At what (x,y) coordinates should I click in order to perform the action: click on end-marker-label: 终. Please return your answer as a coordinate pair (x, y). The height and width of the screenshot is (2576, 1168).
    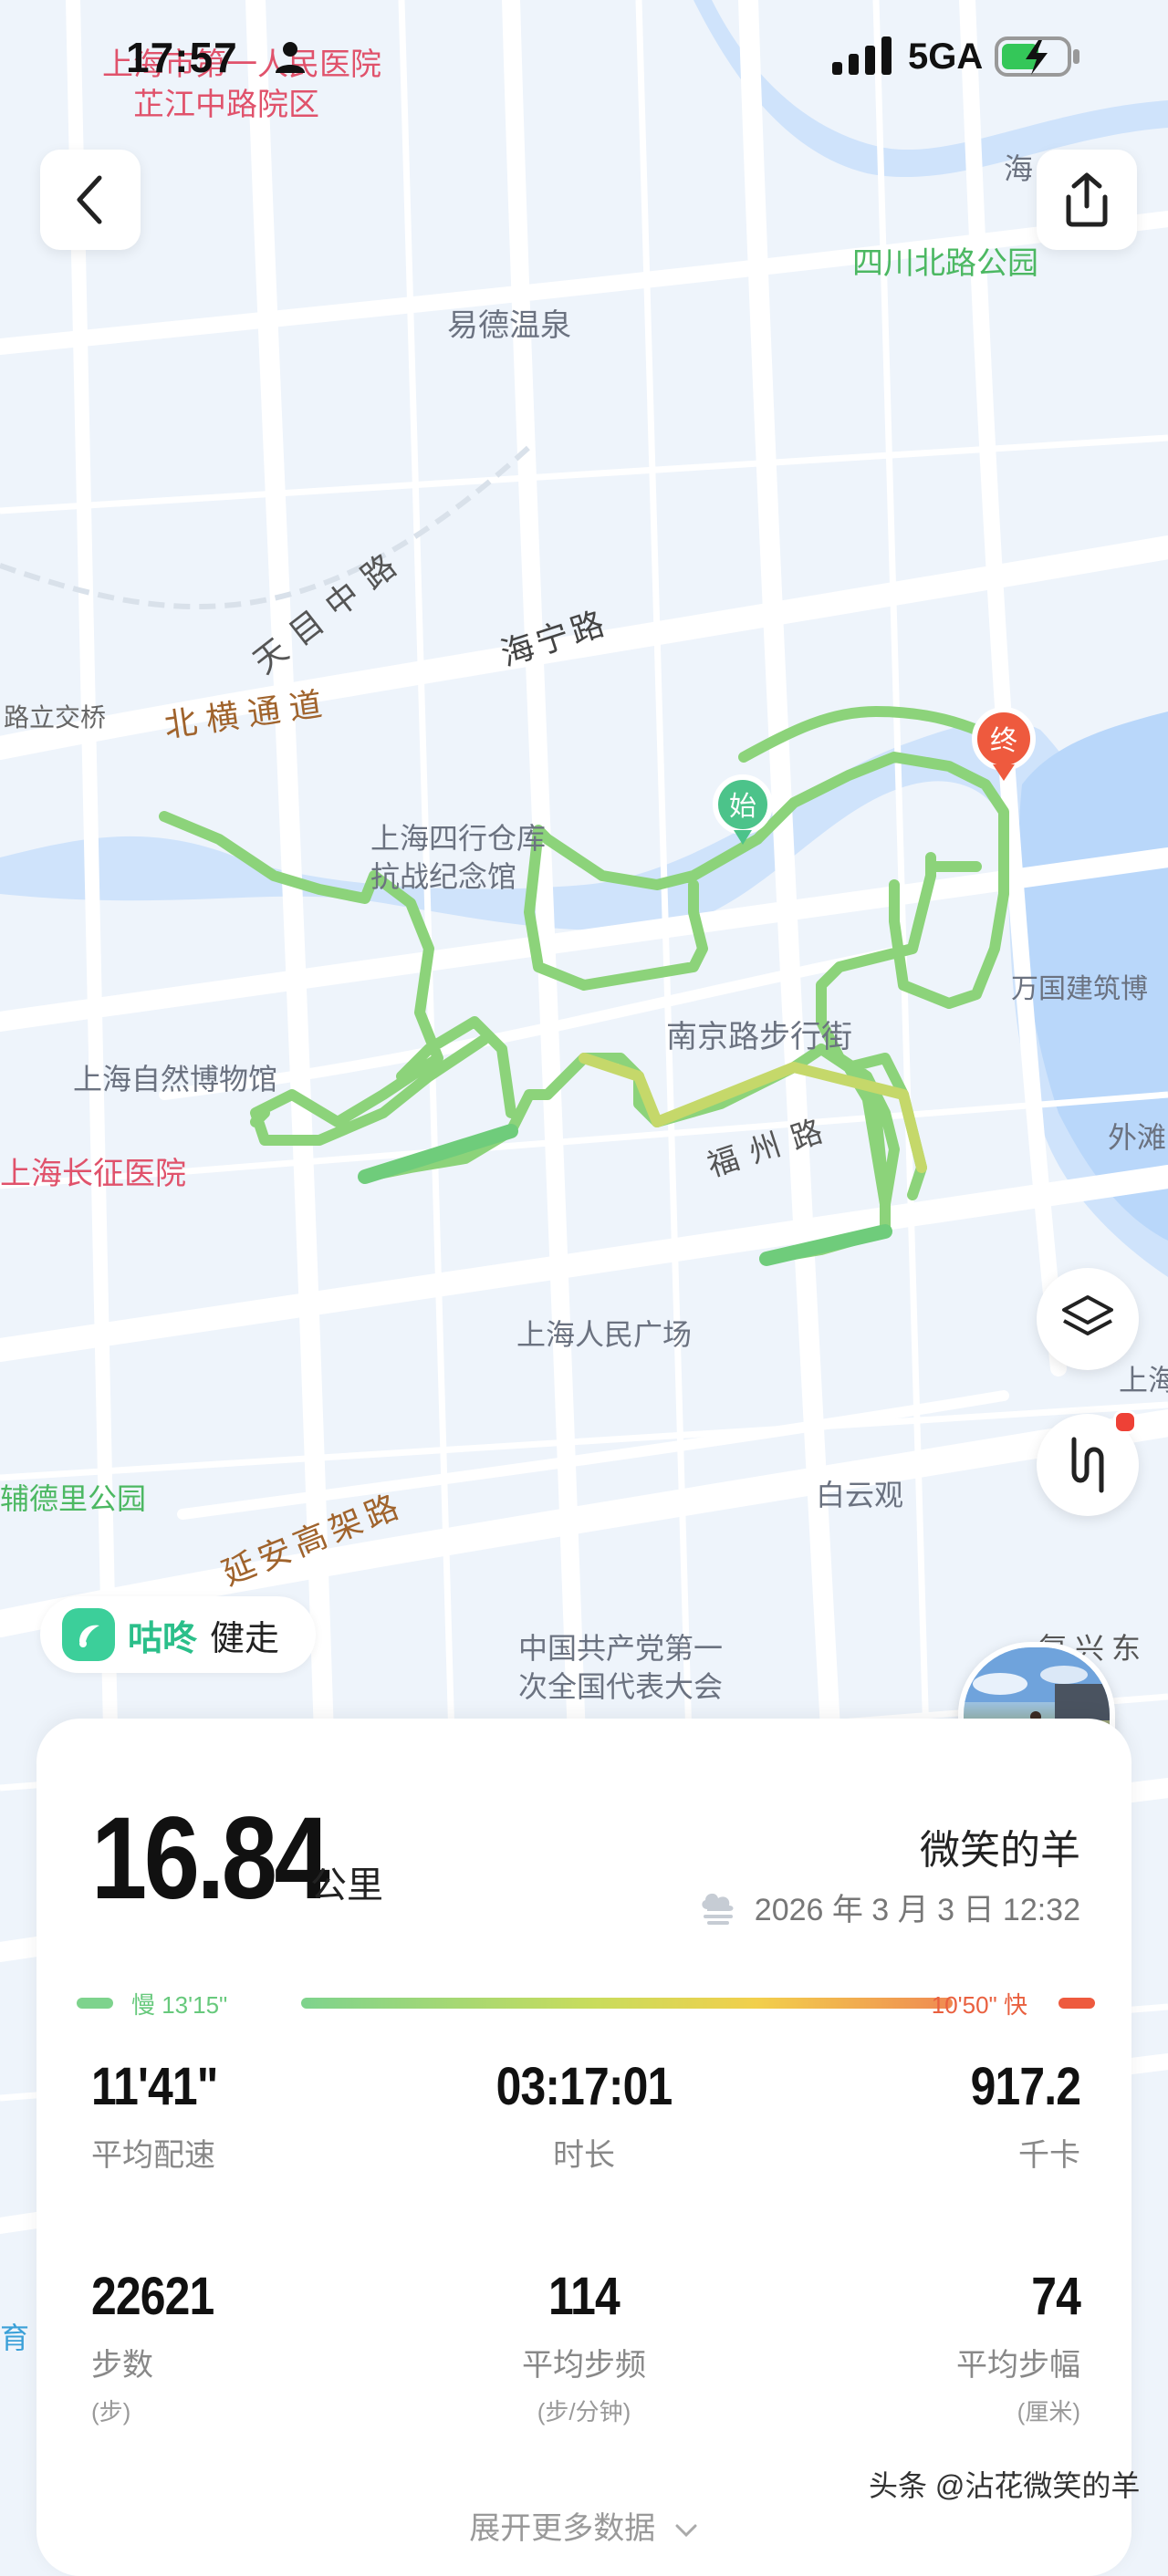
    Looking at the image, I should click on (1003, 741).